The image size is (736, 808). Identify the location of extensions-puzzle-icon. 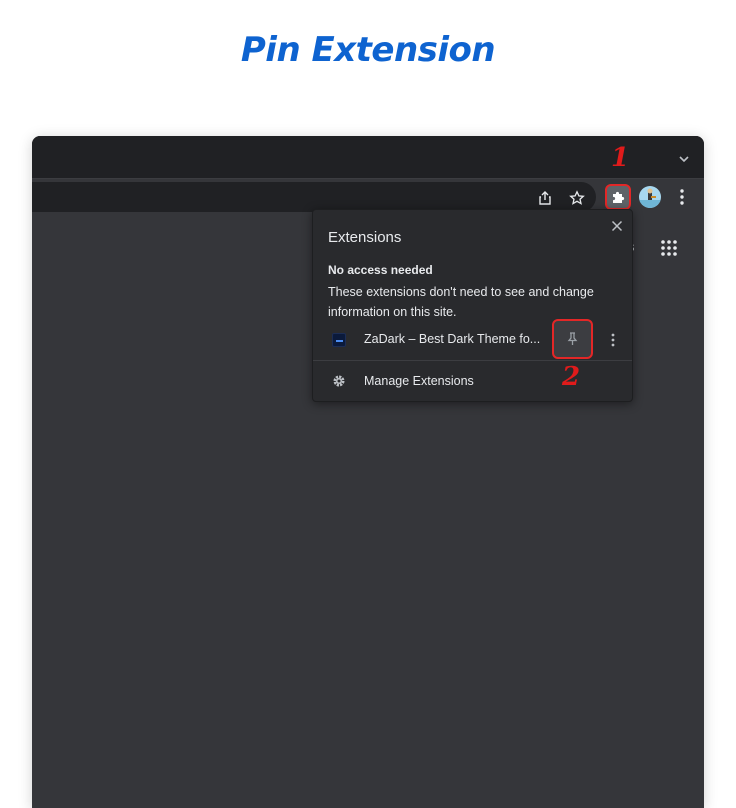
(619, 197).